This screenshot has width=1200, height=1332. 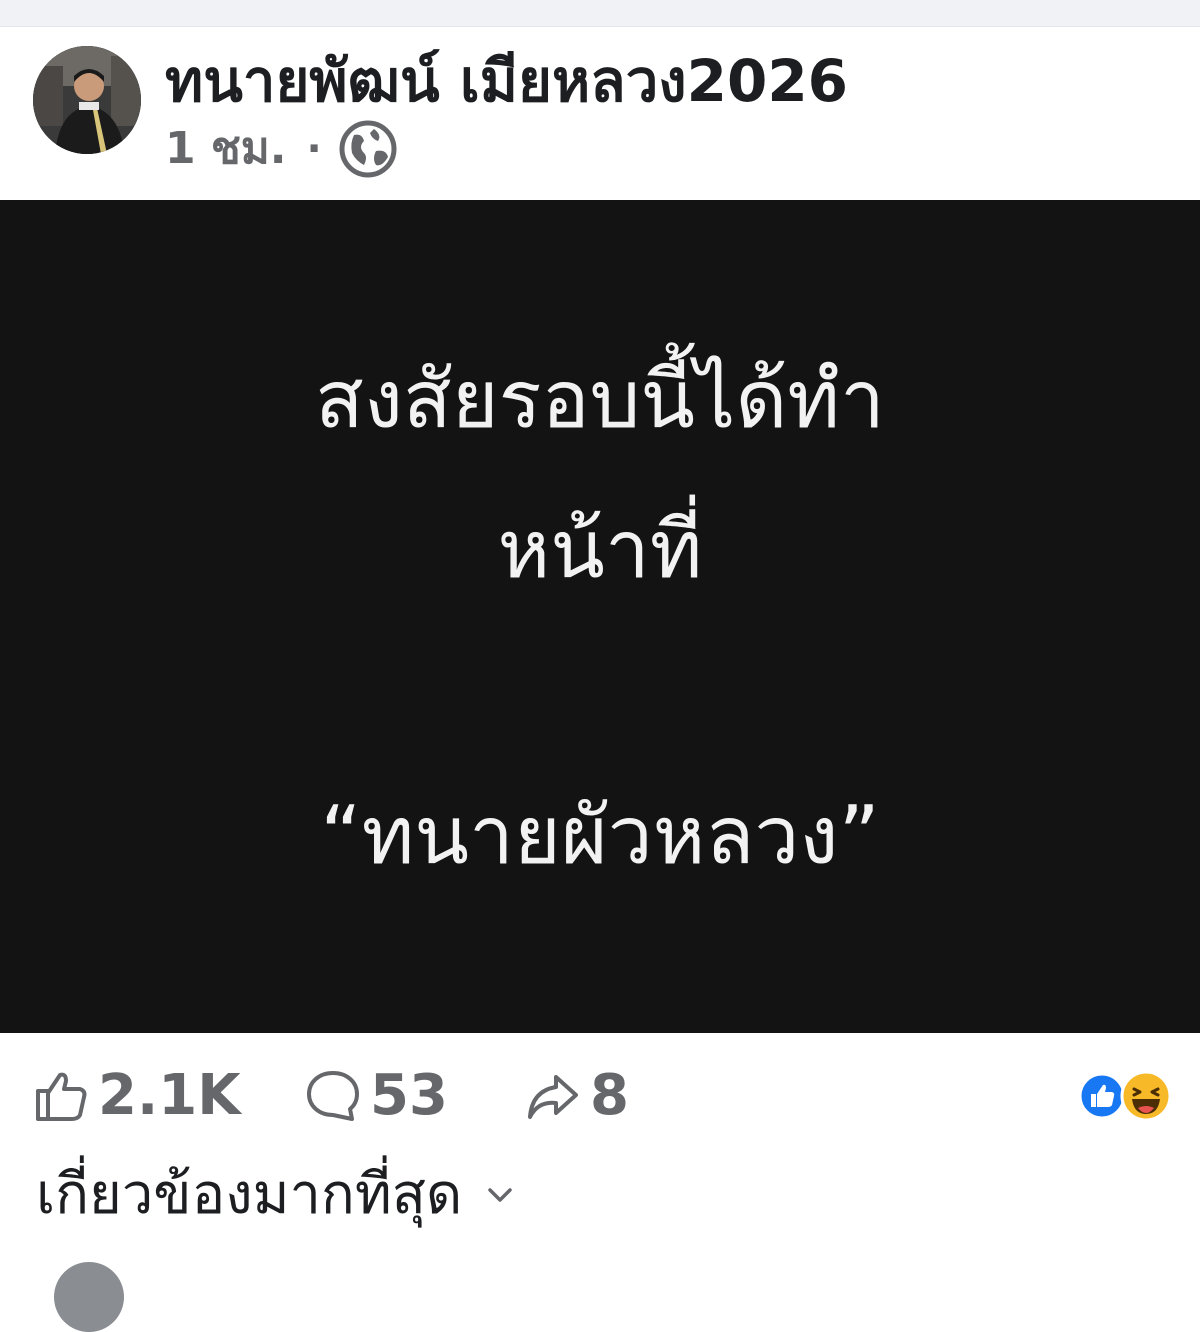 I want to click on comment-count: 53, so click(x=409, y=1095).